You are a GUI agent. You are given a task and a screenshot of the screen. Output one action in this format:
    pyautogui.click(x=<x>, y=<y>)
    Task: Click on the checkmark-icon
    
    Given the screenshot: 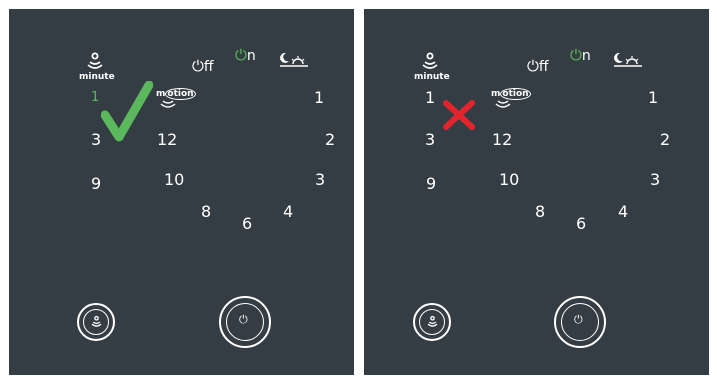 What is the action you would take?
    pyautogui.click(x=127, y=111)
    